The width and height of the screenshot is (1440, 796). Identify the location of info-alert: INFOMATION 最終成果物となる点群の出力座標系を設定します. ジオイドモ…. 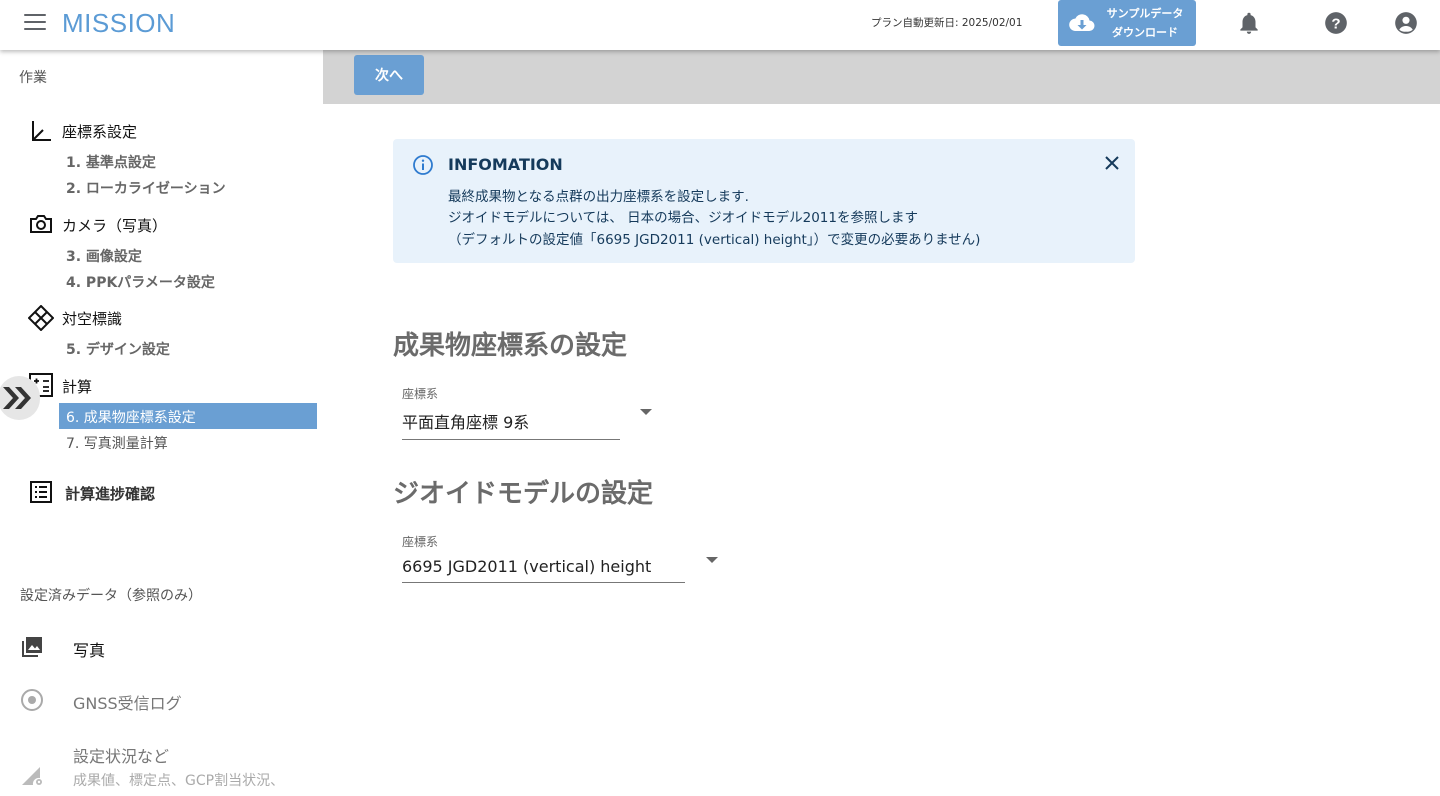
(764, 201).